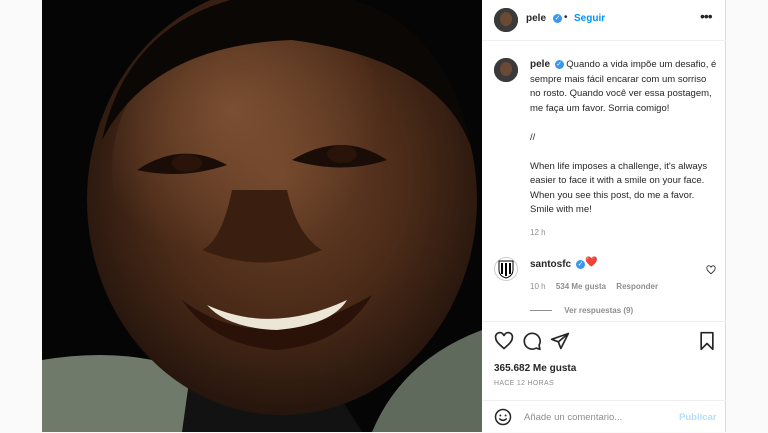  What do you see at coordinates (535, 368) in the screenshot?
I see `like-count: 365.682 Me gusta` at bounding box center [535, 368].